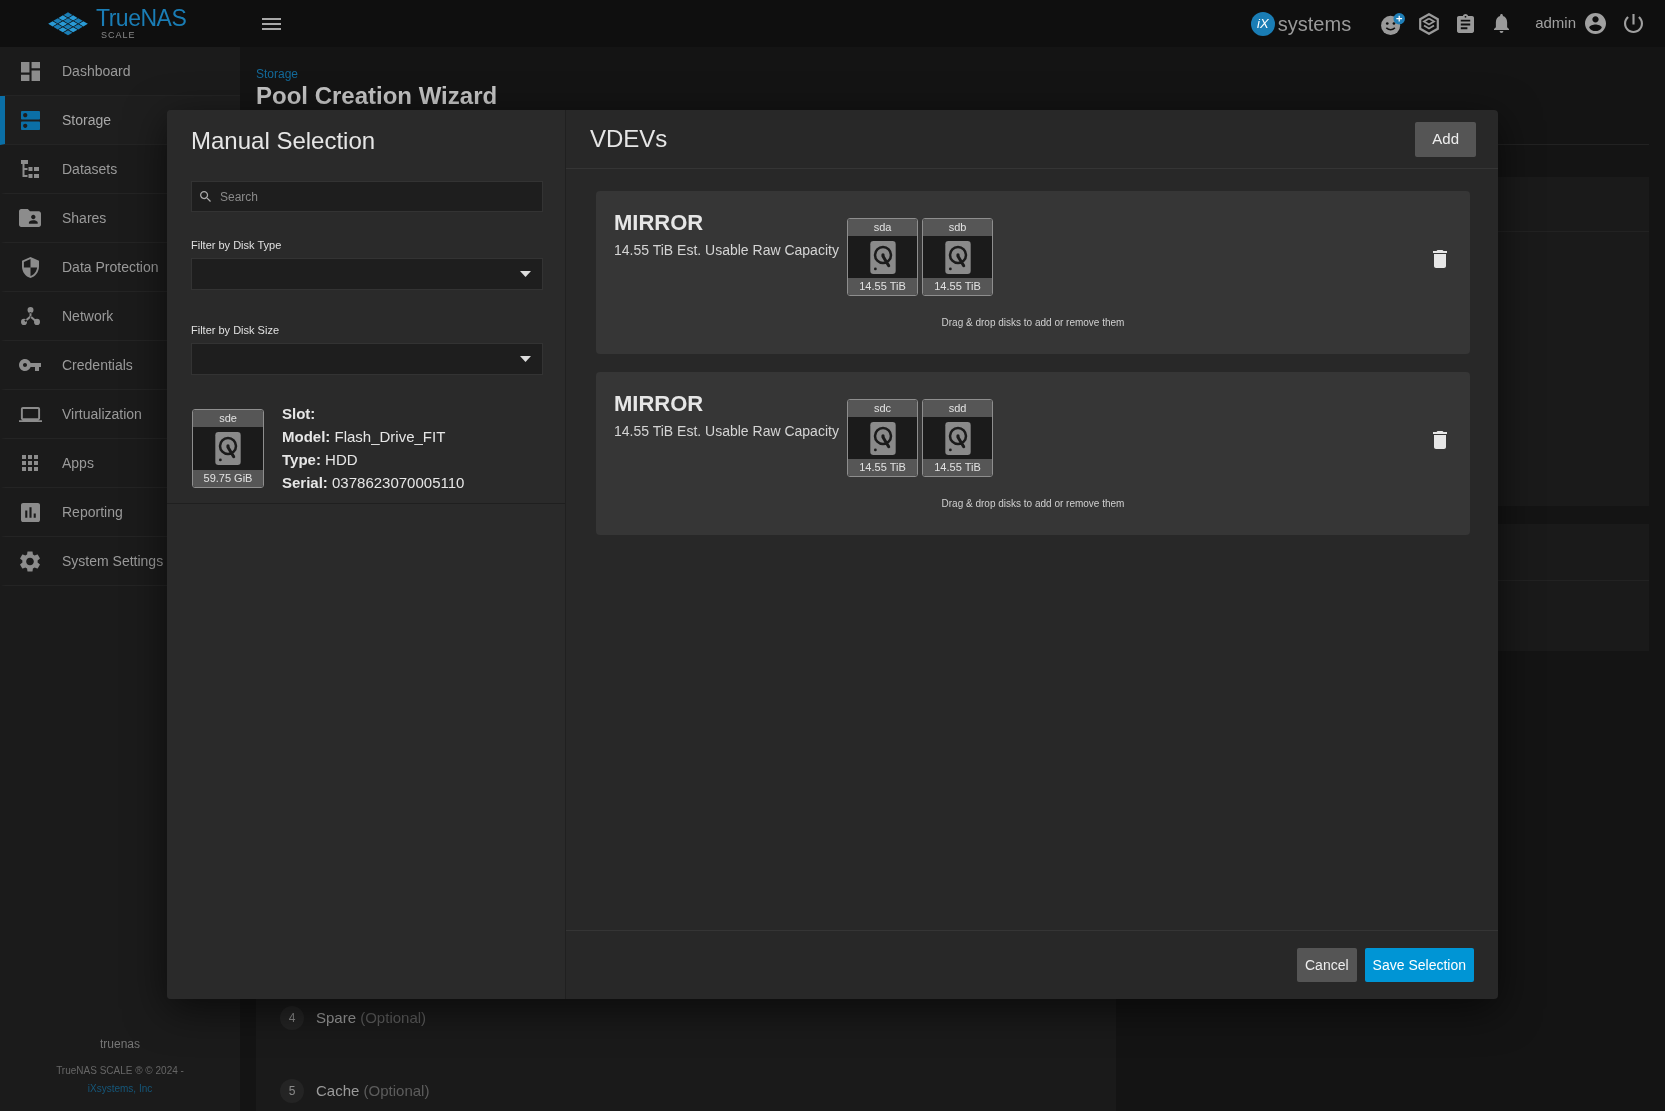 The height and width of the screenshot is (1111, 1665). Describe the element at coordinates (1393, 23) in the screenshot. I see `face-plus-icon` at that location.